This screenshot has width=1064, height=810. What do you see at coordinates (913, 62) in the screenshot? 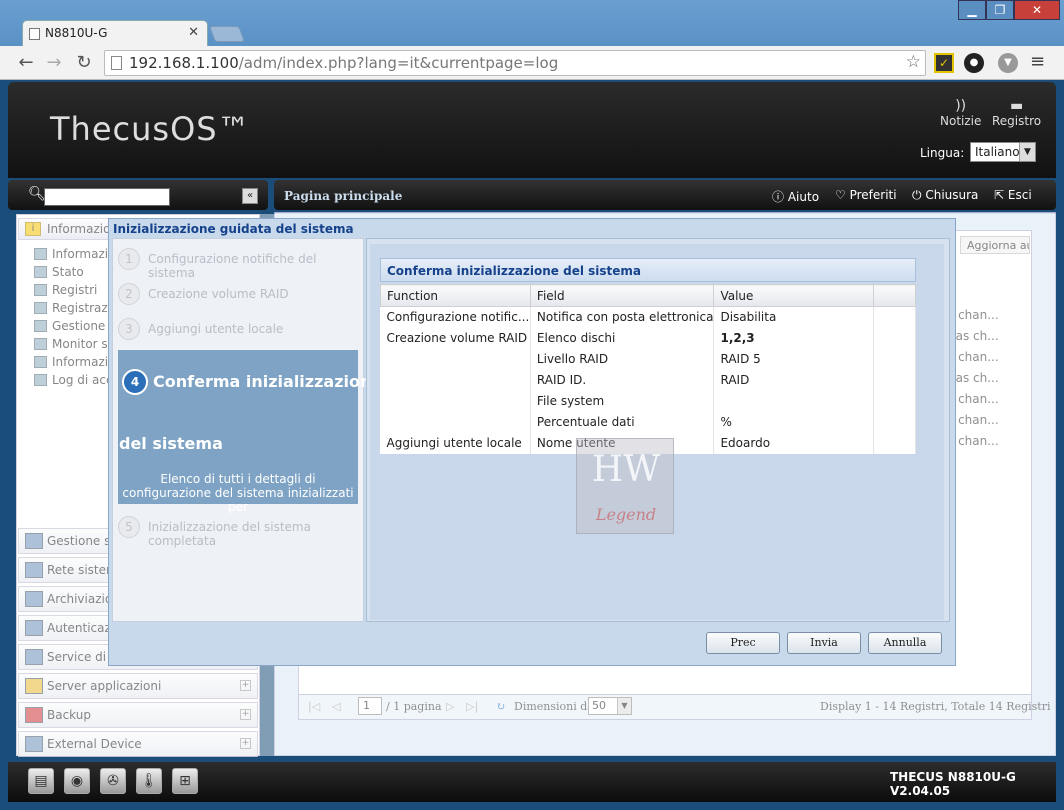
I see `bookmark-star-icon: ☆` at bounding box center [913, 62].